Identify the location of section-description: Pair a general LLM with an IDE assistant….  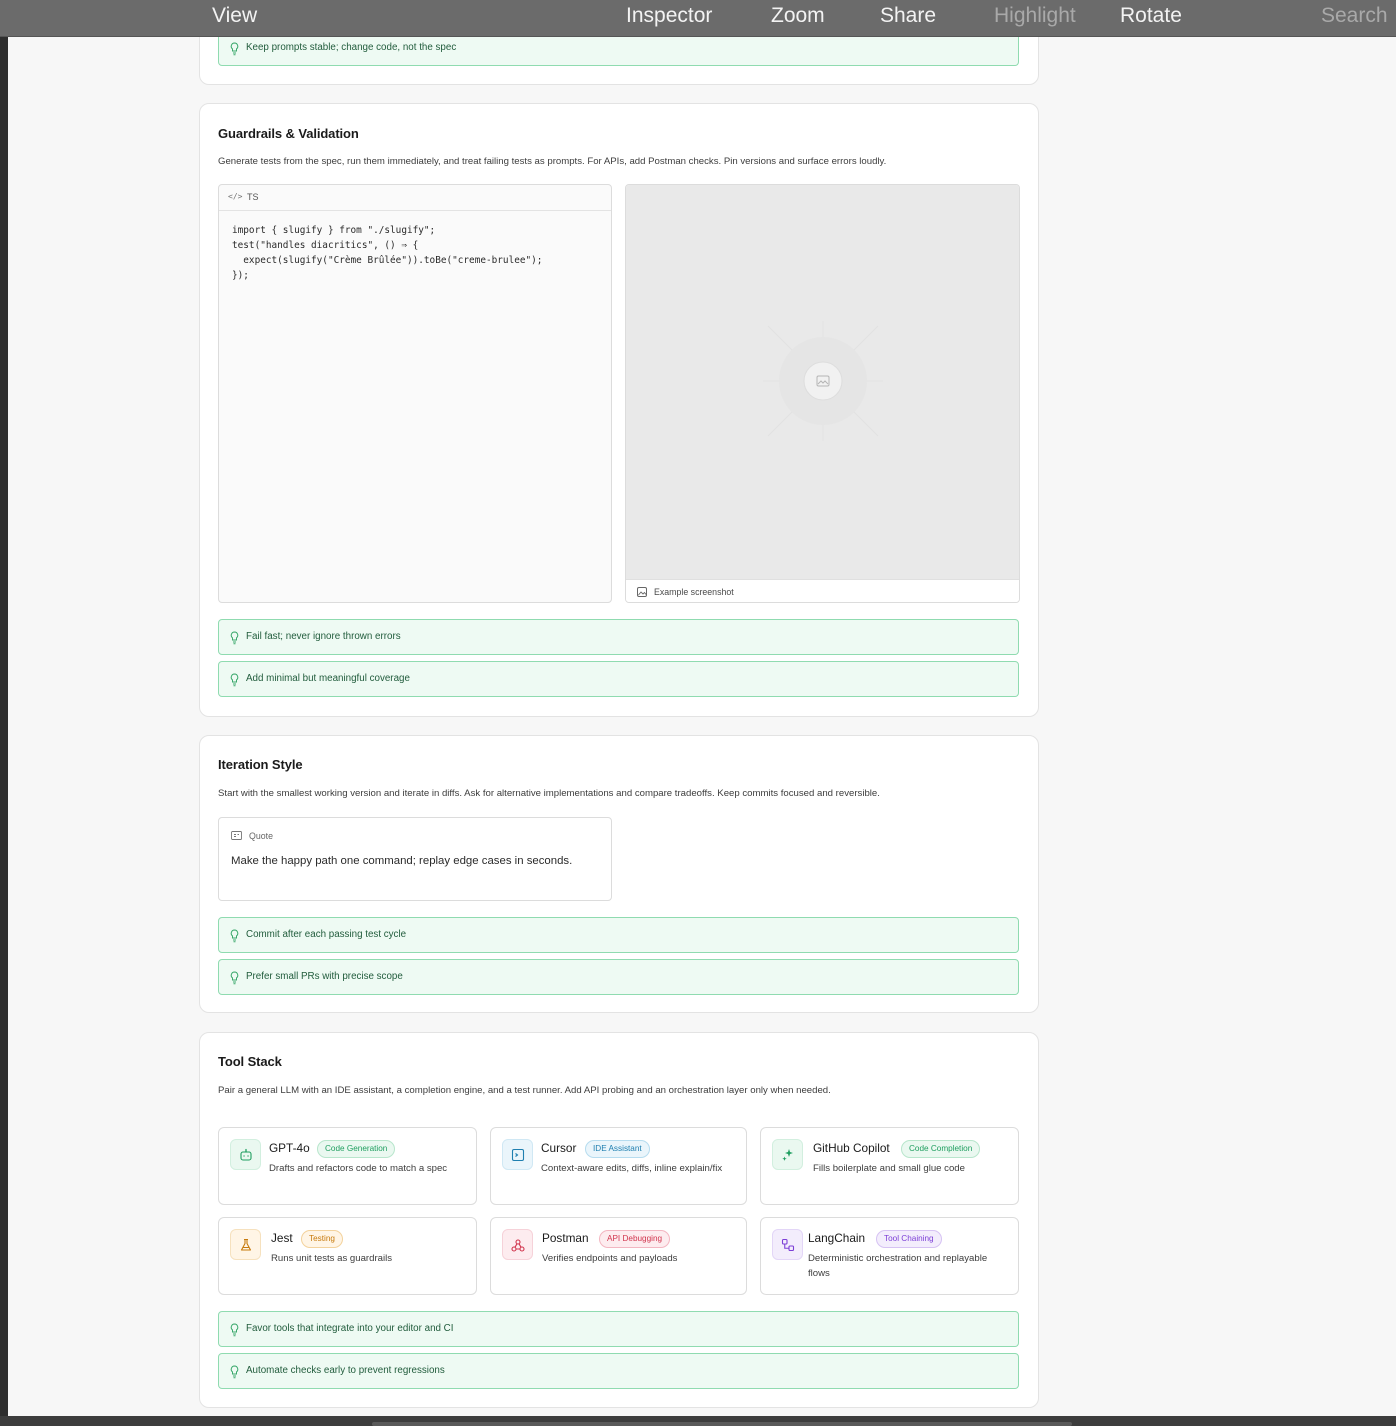
(524, 1090).